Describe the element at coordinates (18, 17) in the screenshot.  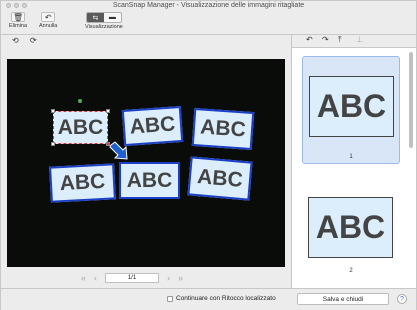
I see `trash-icon: 🗑` at that location.